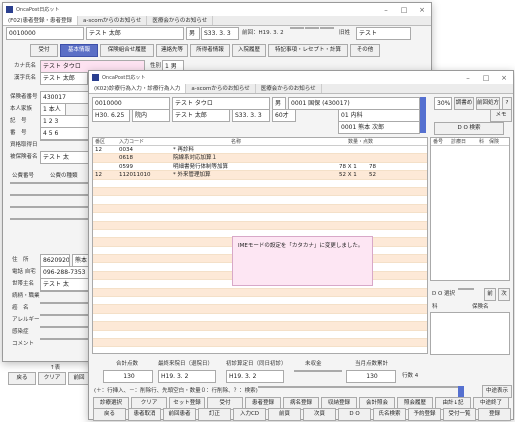  I want to click on do-search-button: D O 検索, so click(469, 128).